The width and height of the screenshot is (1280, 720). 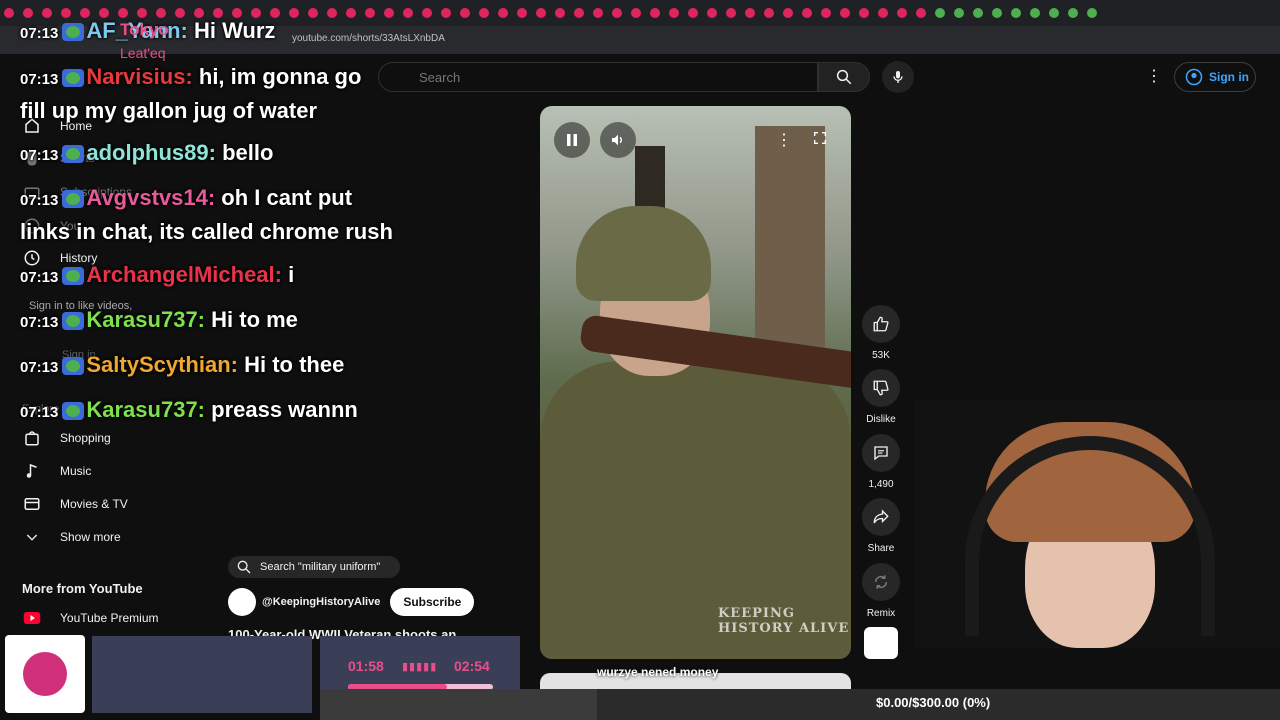 I want to click on chat-username: SaltyScythian:, so click(x=165, y=364).